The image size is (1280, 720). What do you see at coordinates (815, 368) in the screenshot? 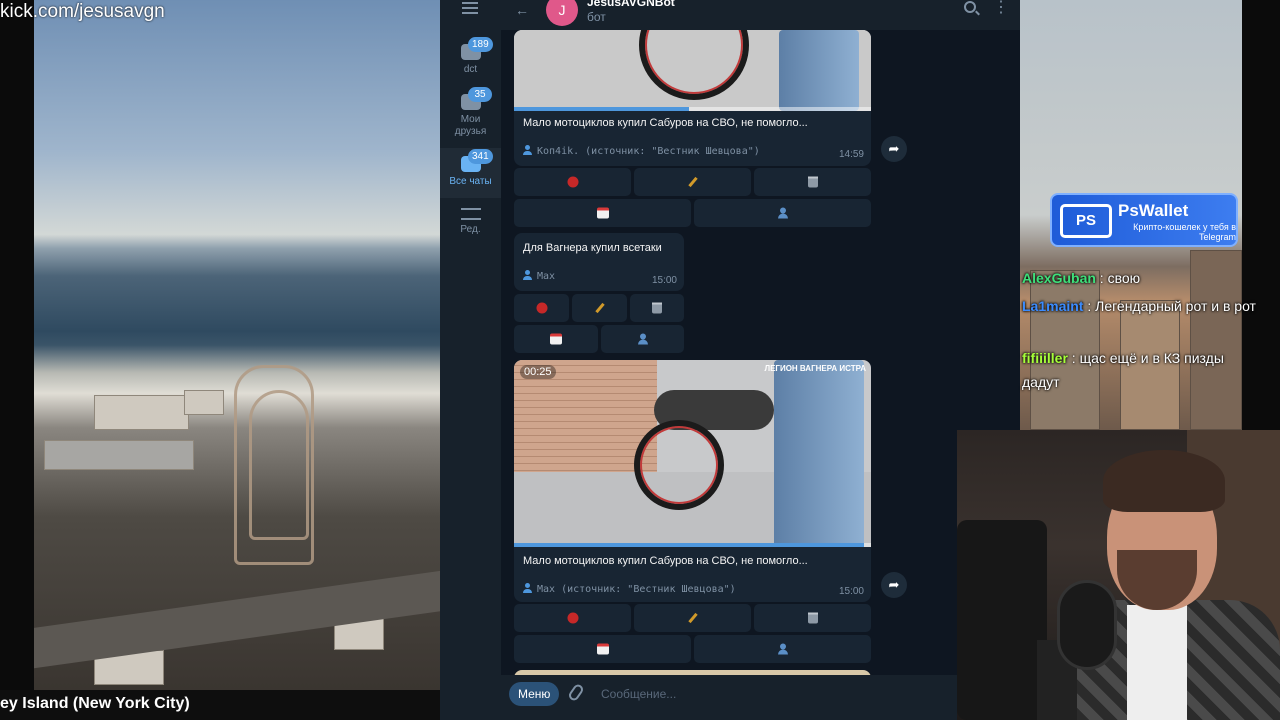
I see `video-watermark: ЛЕГИОН ВАГНЕРА ИСТРА` at bounding box center [815, 368].